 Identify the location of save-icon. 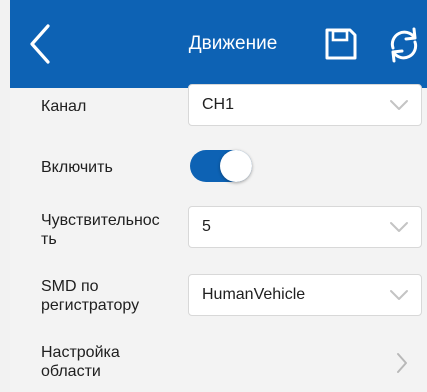
(341, 44).